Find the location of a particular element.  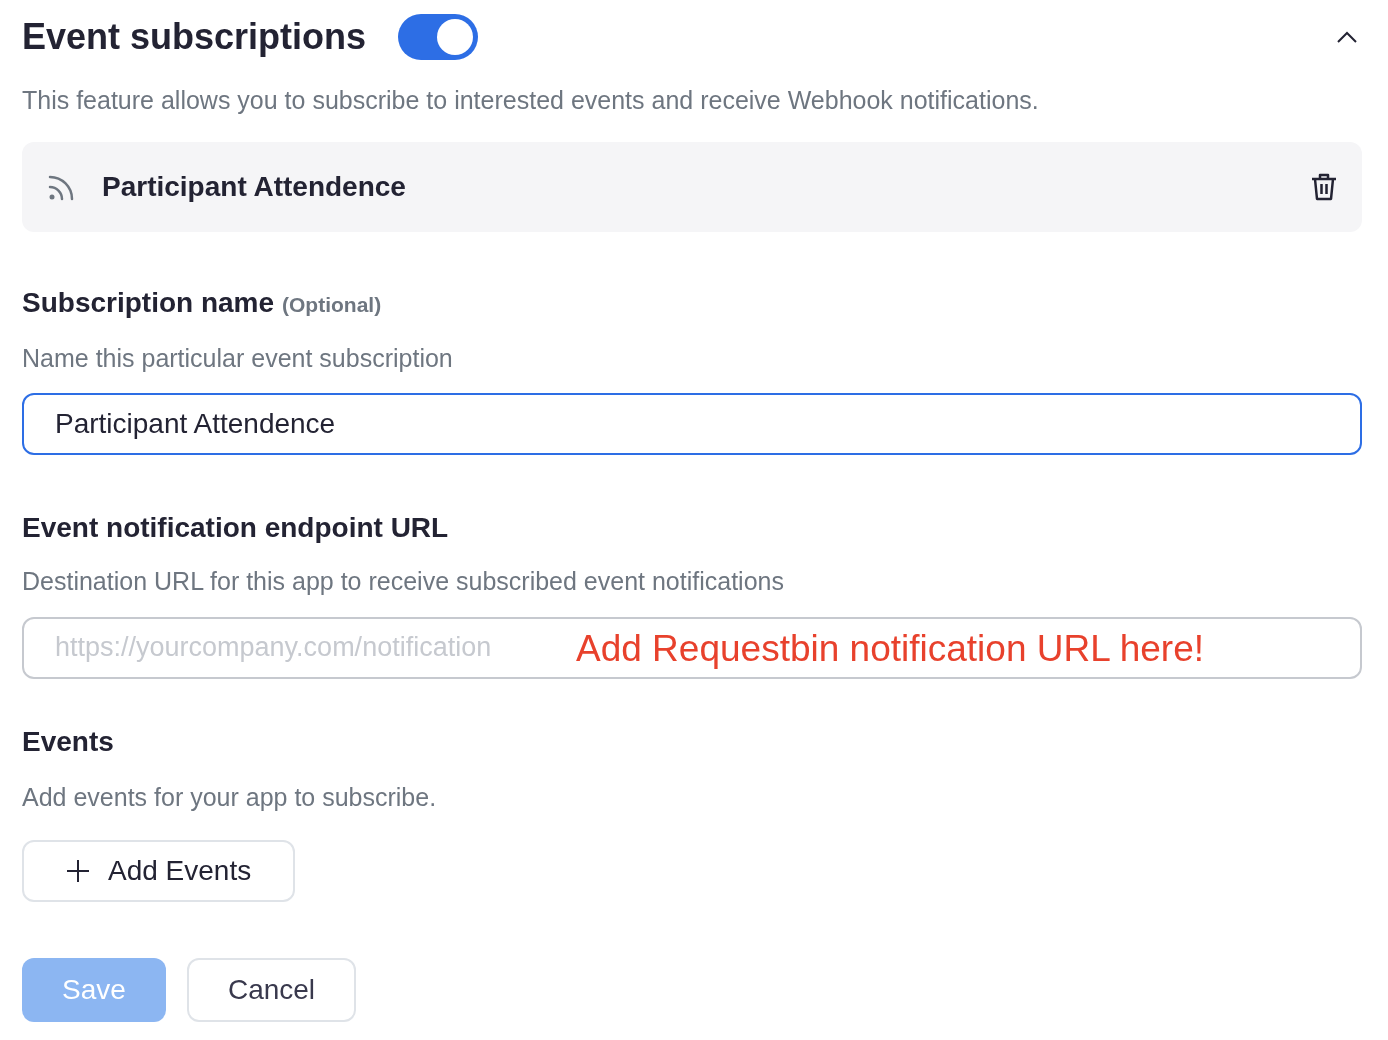

annotation-text: Add Requestbin notification URL here! is located at coordinates (890, 648).